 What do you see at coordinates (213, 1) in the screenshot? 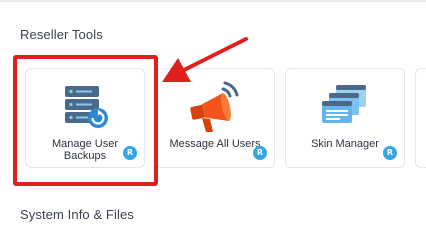
I see `top-divider` at bounding box center [213, 1].